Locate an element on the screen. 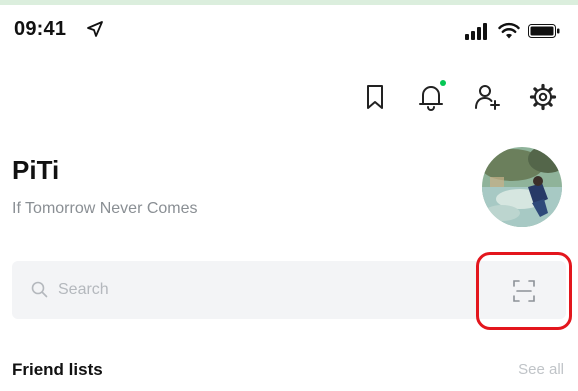  status-icons is located at coordinates (512, 31).